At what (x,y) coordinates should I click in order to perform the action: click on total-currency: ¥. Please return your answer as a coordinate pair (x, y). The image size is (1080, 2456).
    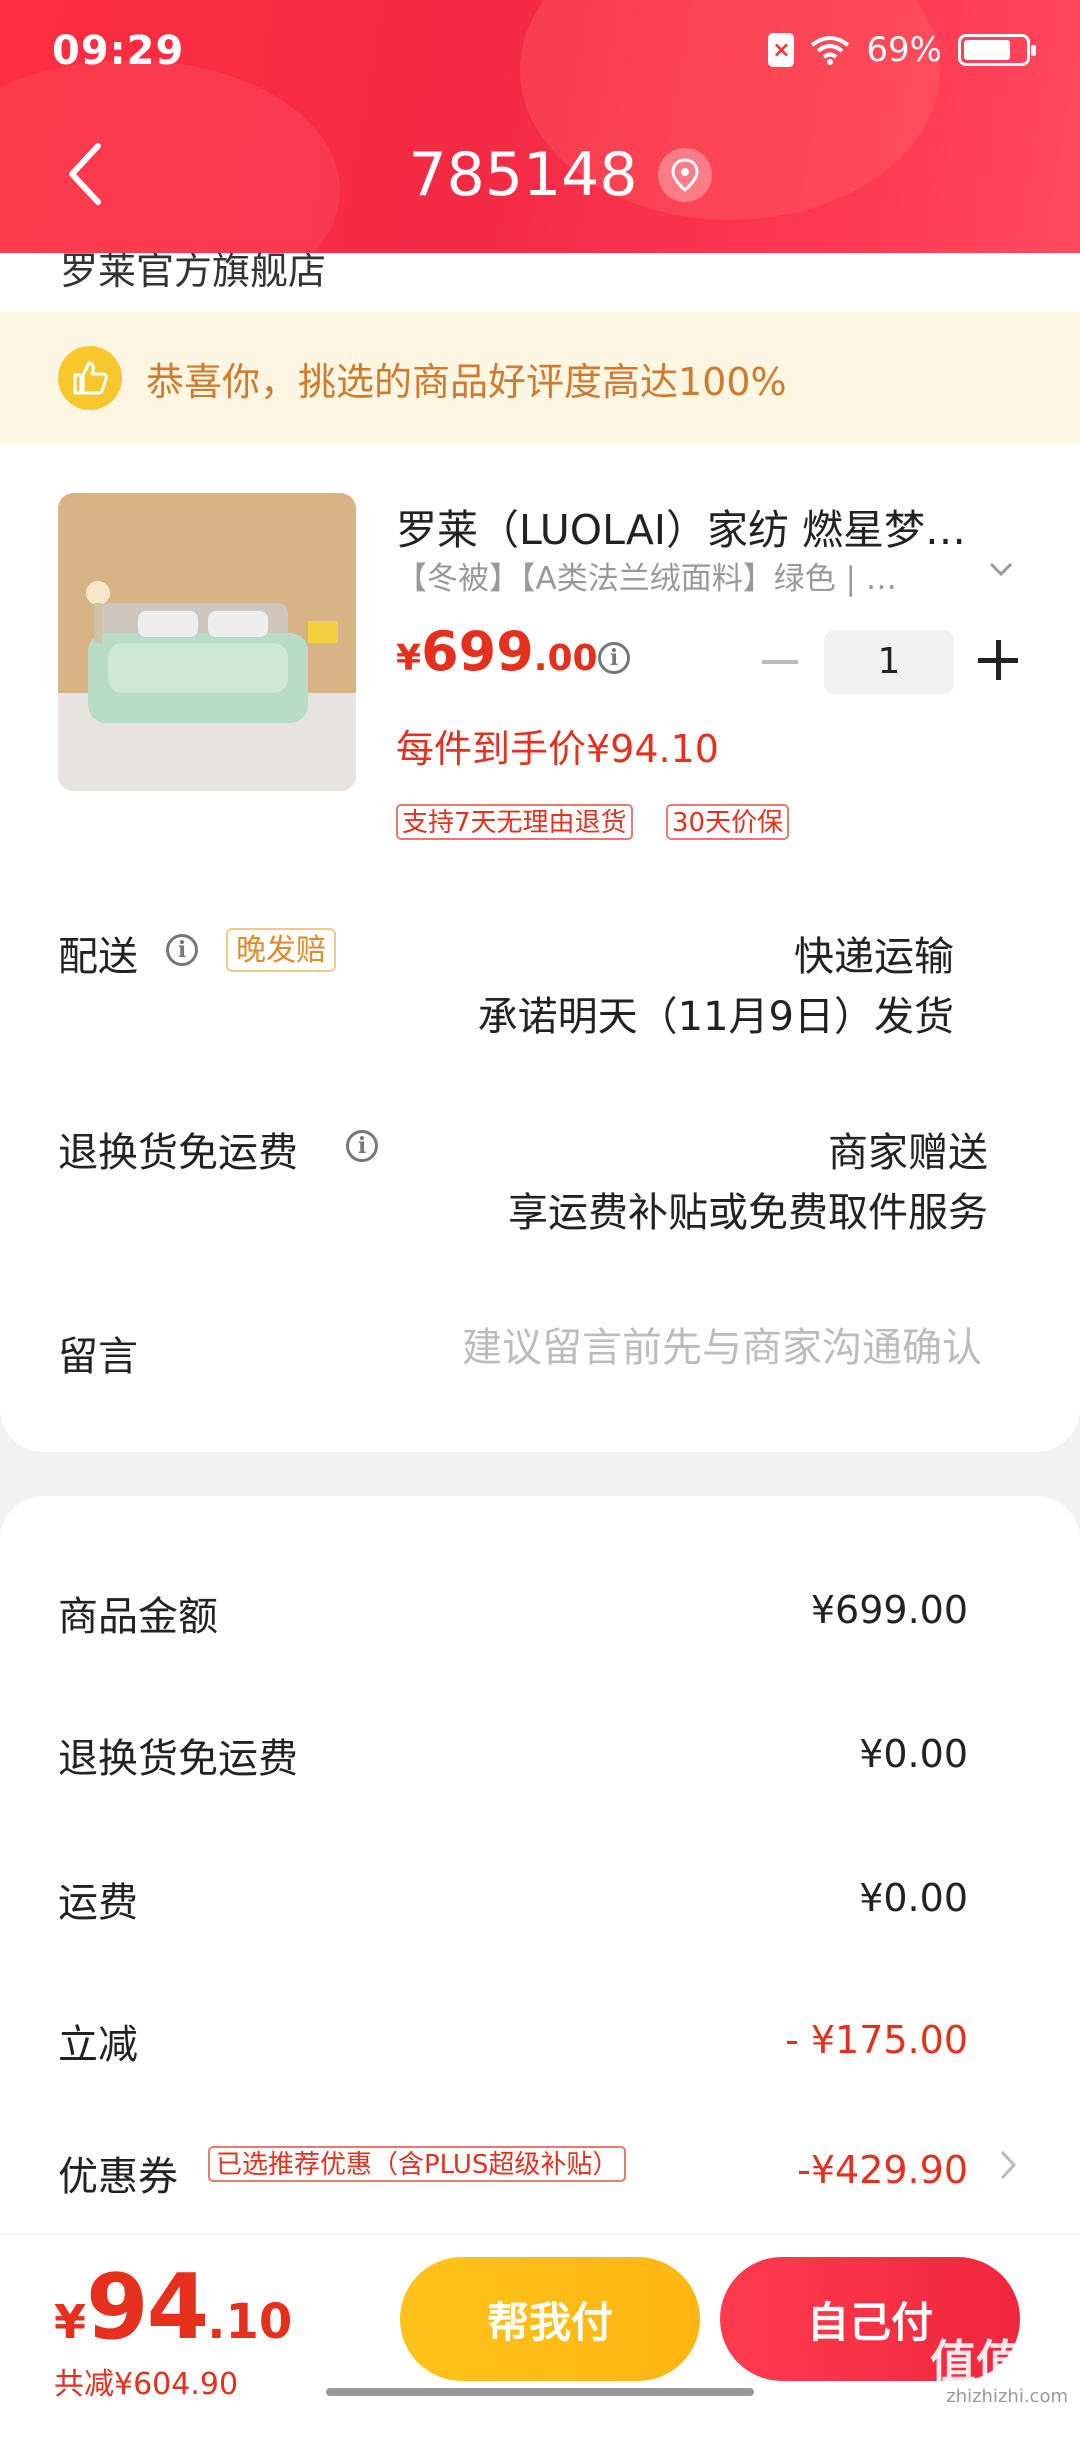
    Looking at the image, I should click on (70, 2322).